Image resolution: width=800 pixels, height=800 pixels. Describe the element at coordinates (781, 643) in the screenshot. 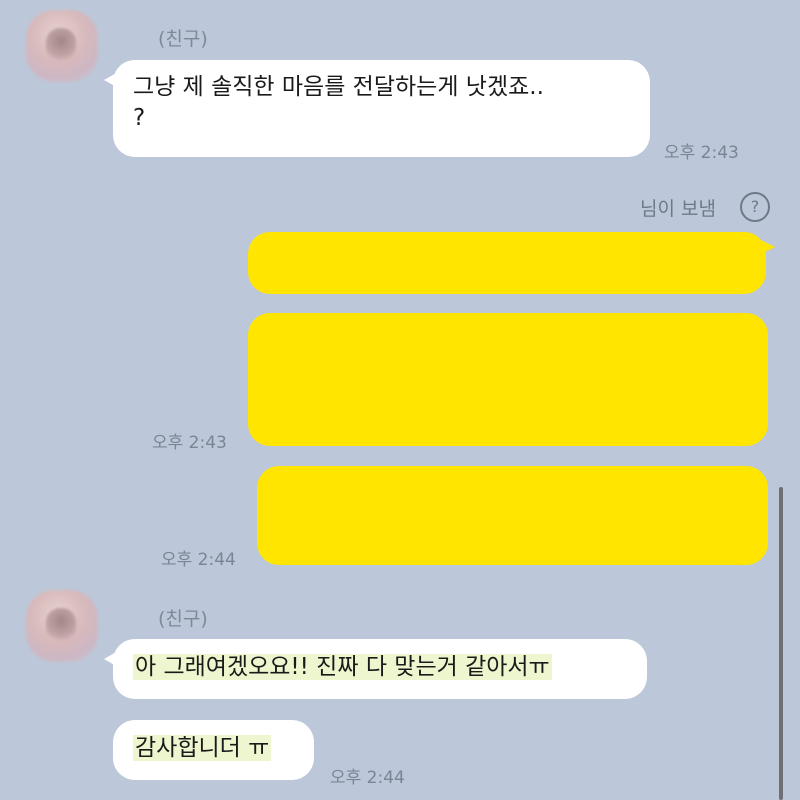

I see `scrollbar` at that location.